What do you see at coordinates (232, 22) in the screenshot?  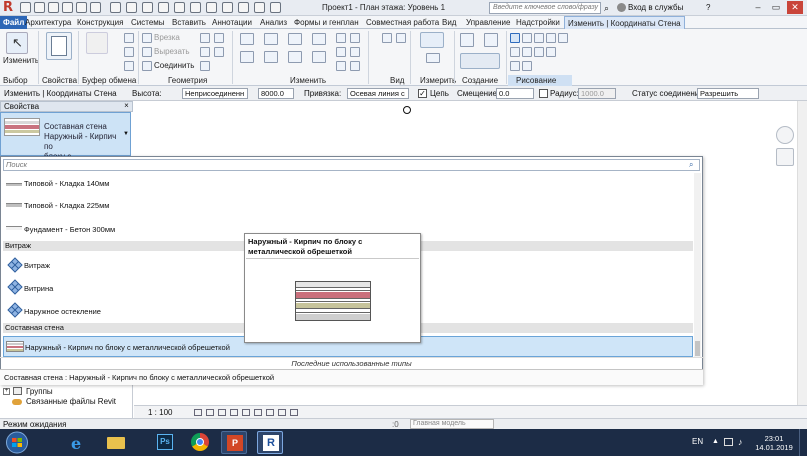 I see `tab-annotate: Аннотации` at bounding box center [232, 22].